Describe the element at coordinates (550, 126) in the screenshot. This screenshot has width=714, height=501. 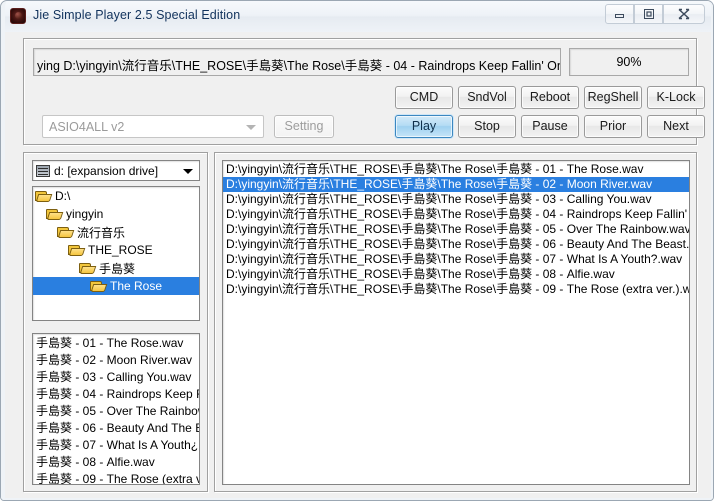
I see `pause-button: Pause` at that location.